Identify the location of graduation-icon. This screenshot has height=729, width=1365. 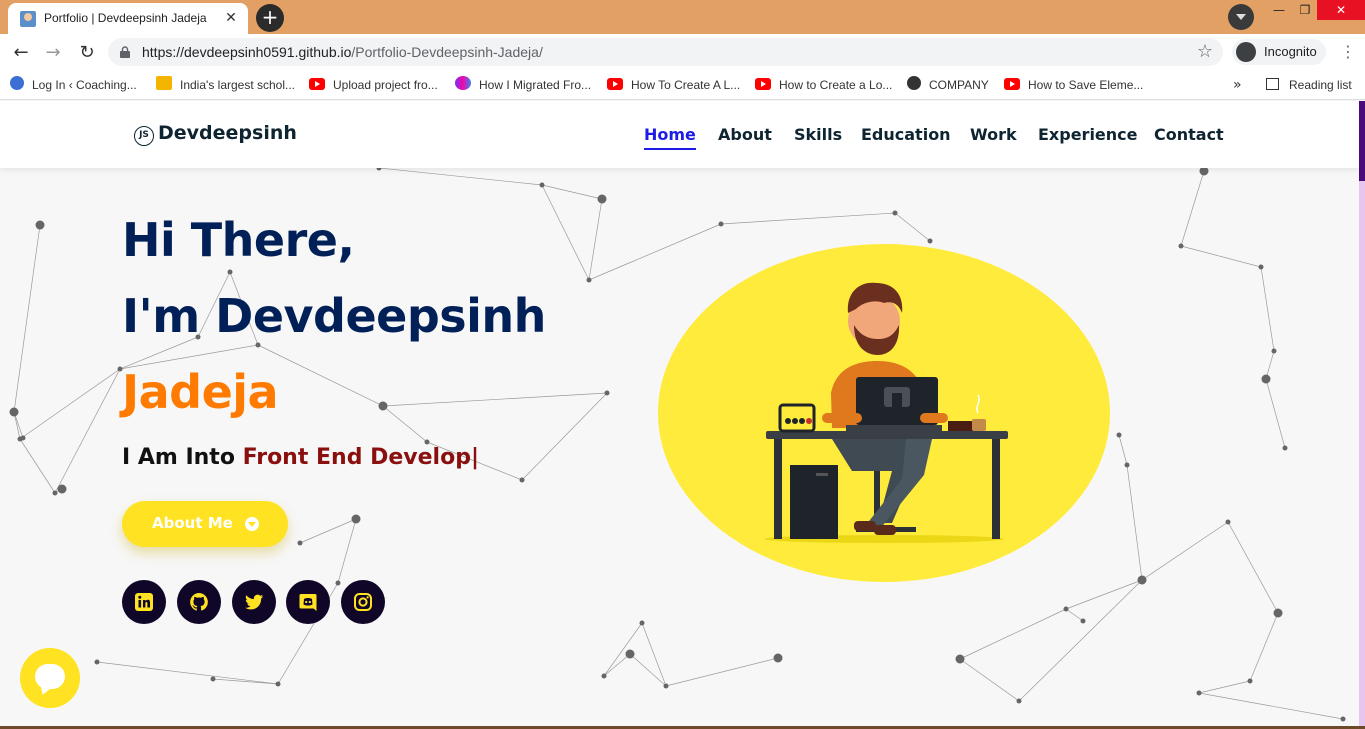
(164, 83).